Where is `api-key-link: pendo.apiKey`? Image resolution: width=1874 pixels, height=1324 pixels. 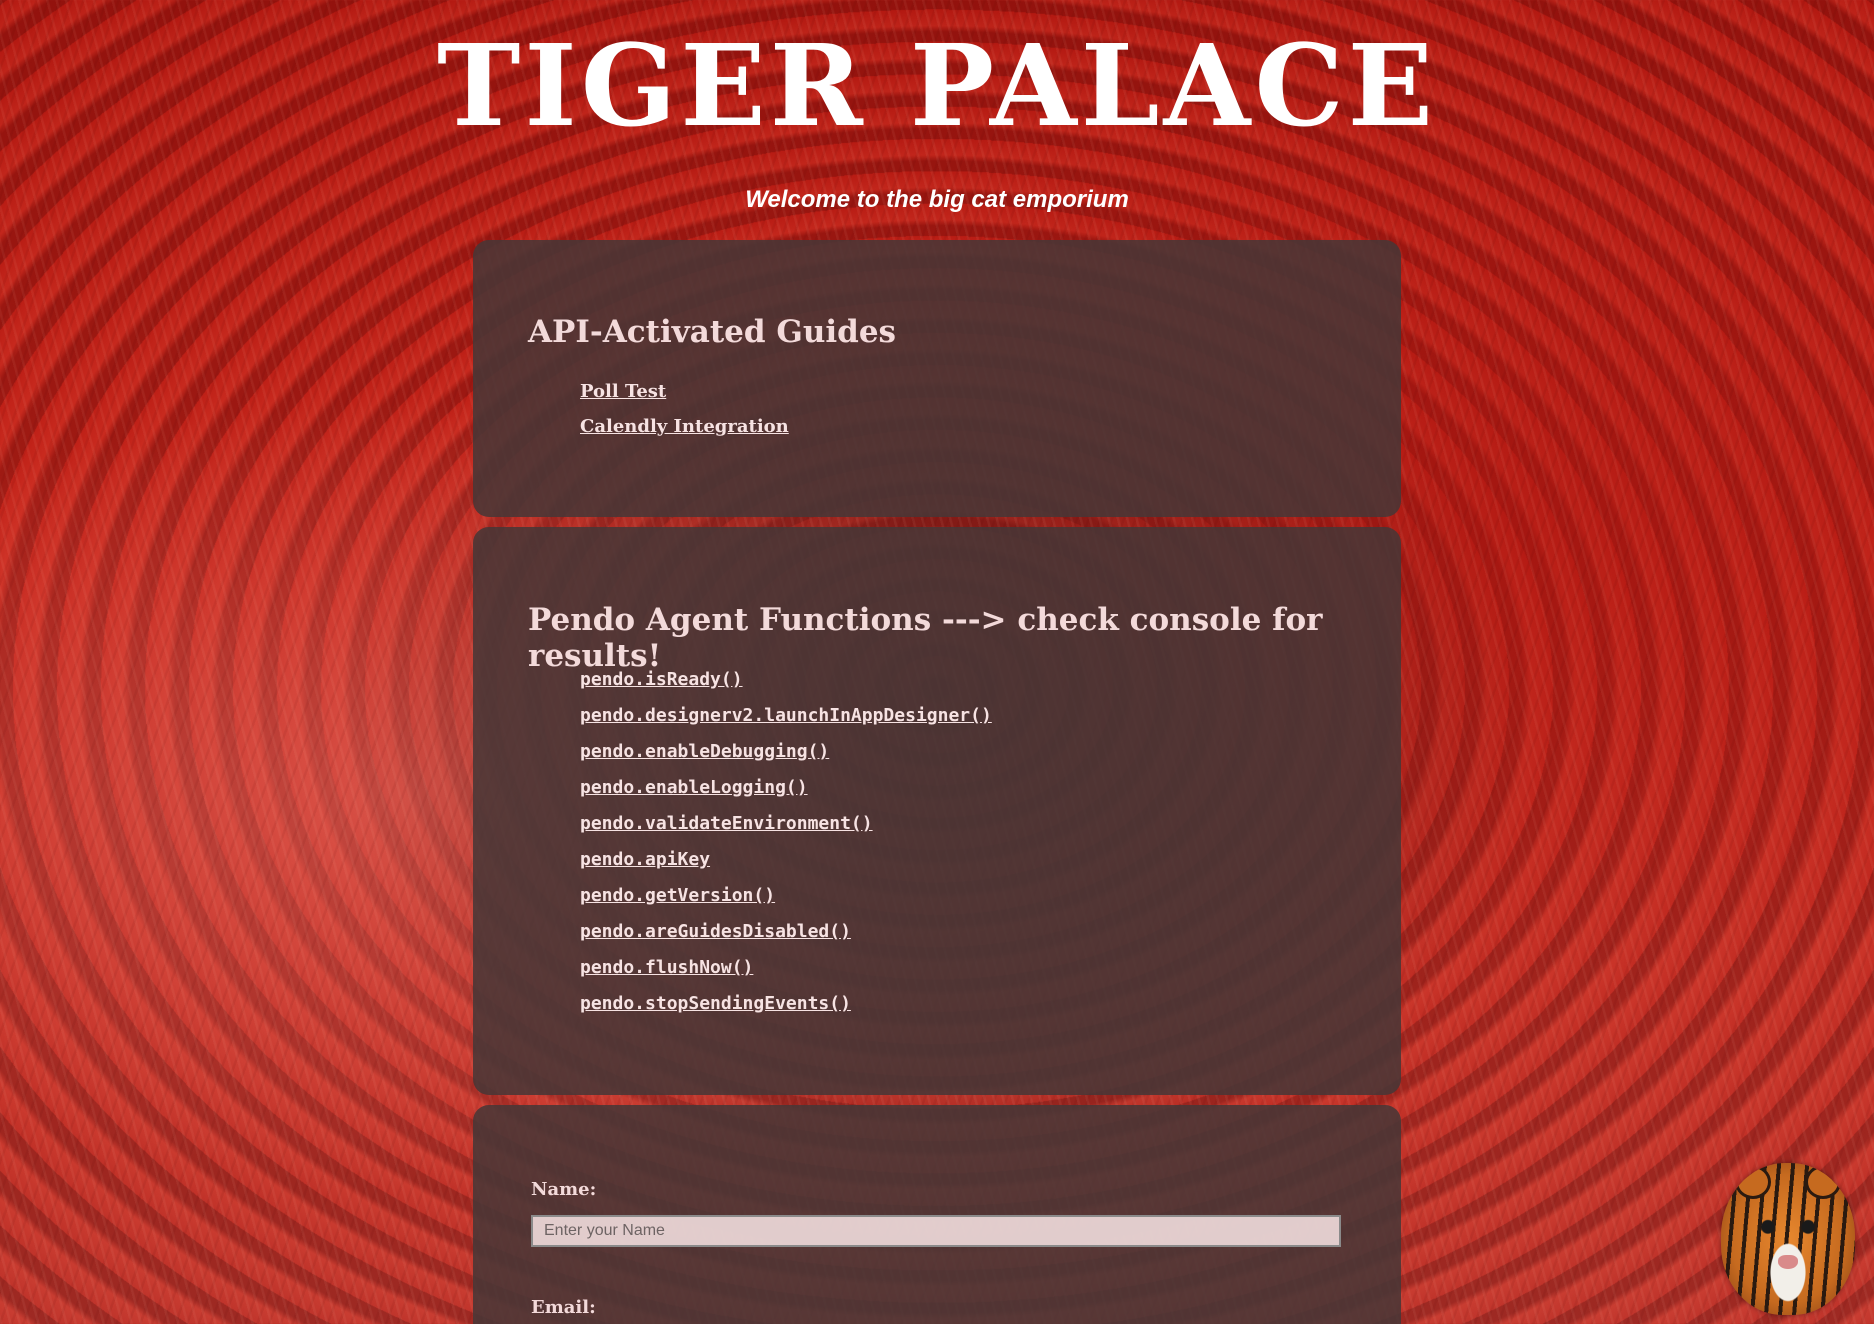
api-key-link: pendo.apiKey is located at coordinates (786, 860).